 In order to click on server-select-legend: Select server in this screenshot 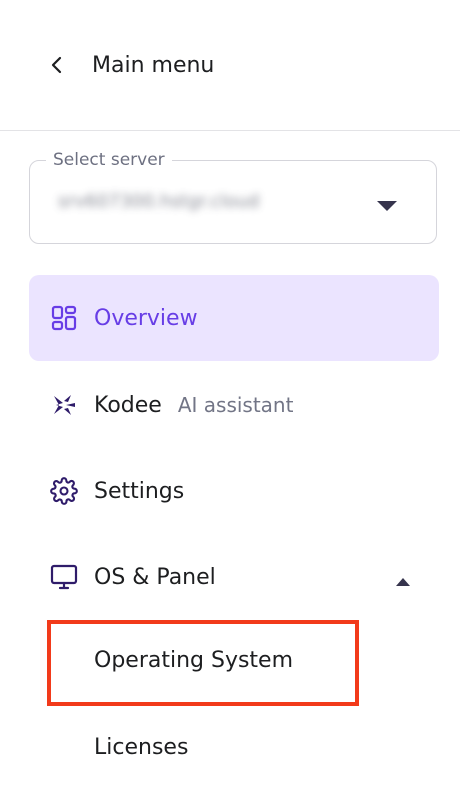, I will do `click(109, 160)`.